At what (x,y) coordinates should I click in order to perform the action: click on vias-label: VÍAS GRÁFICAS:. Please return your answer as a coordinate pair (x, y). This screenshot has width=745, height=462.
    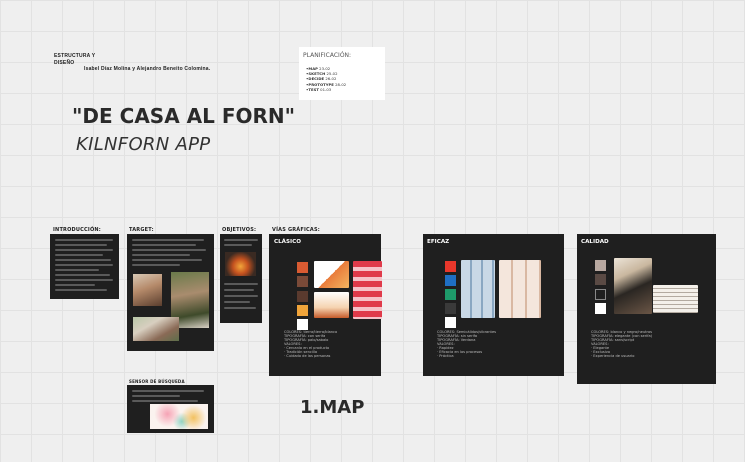
    Looking at the image, I should click on (296, 230).